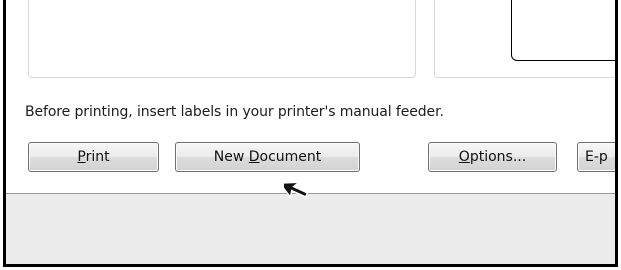 The height and width of the screenshot is (270, 621). Describe the element at coordinates (290, 157) in the screenshot. I see `new-document-label-rest: ocument` at that location.